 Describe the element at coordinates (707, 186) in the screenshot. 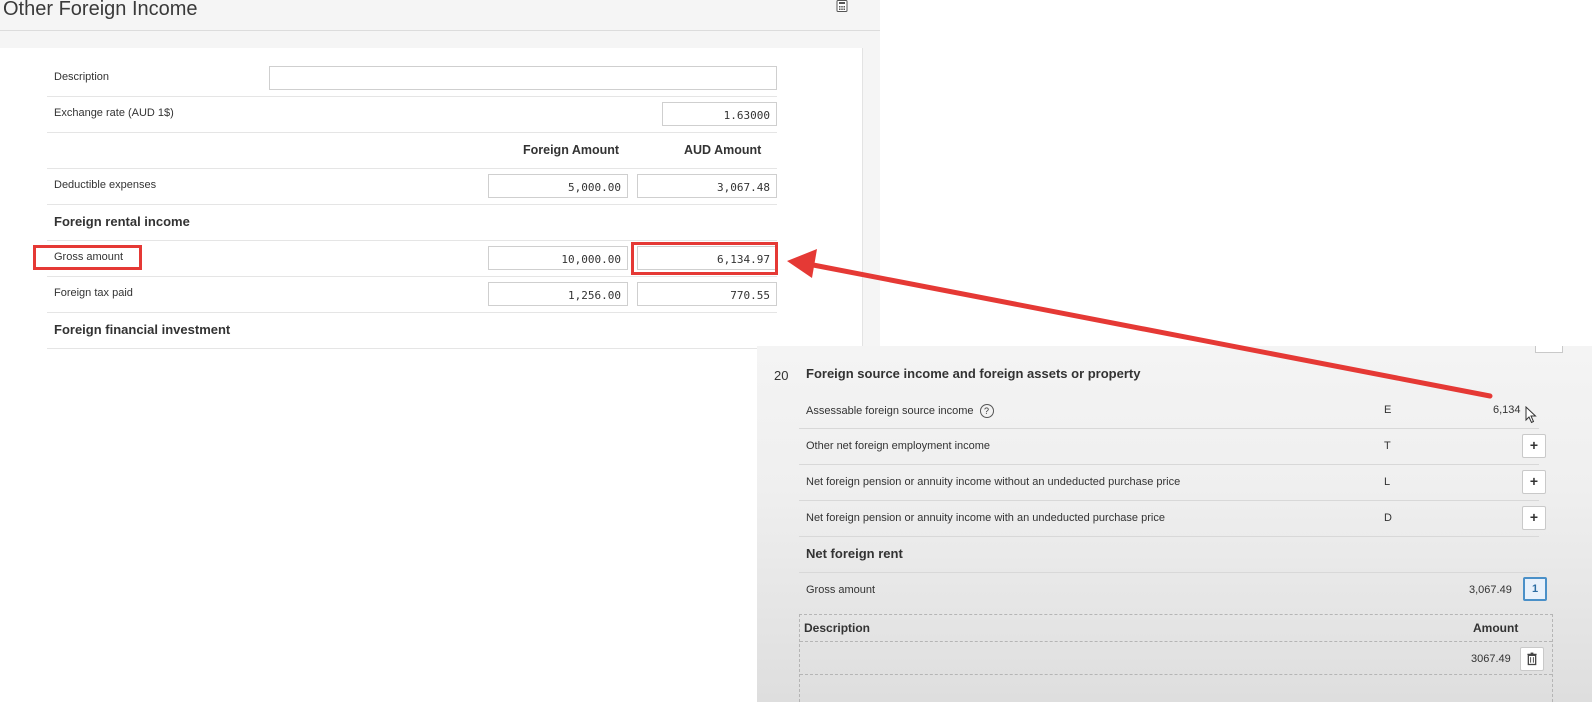

I see `deductible-expenses-aud-field: 3,067.48` at that location.